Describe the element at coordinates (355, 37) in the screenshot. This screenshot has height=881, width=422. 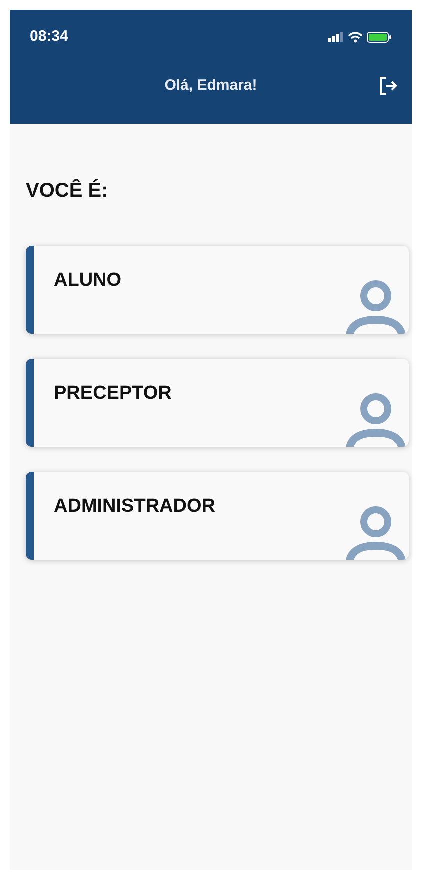
I see `wifi-icon` at that location.